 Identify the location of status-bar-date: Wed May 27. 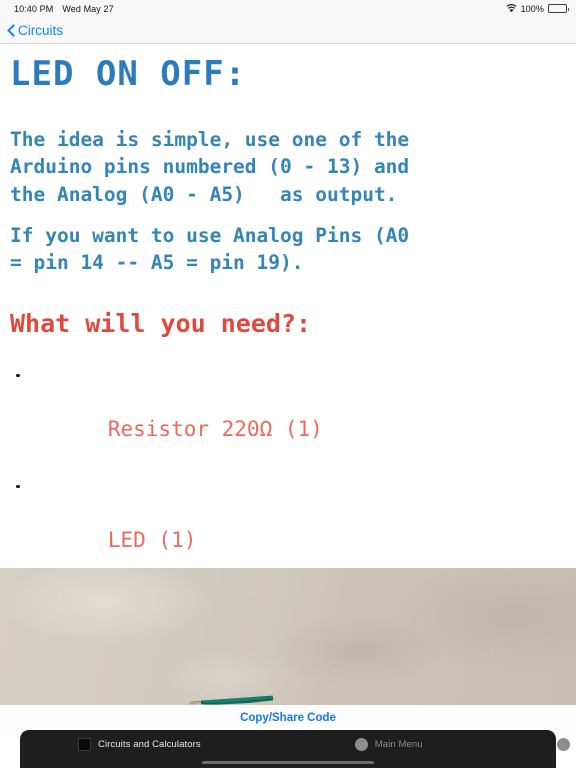
(88, 8).